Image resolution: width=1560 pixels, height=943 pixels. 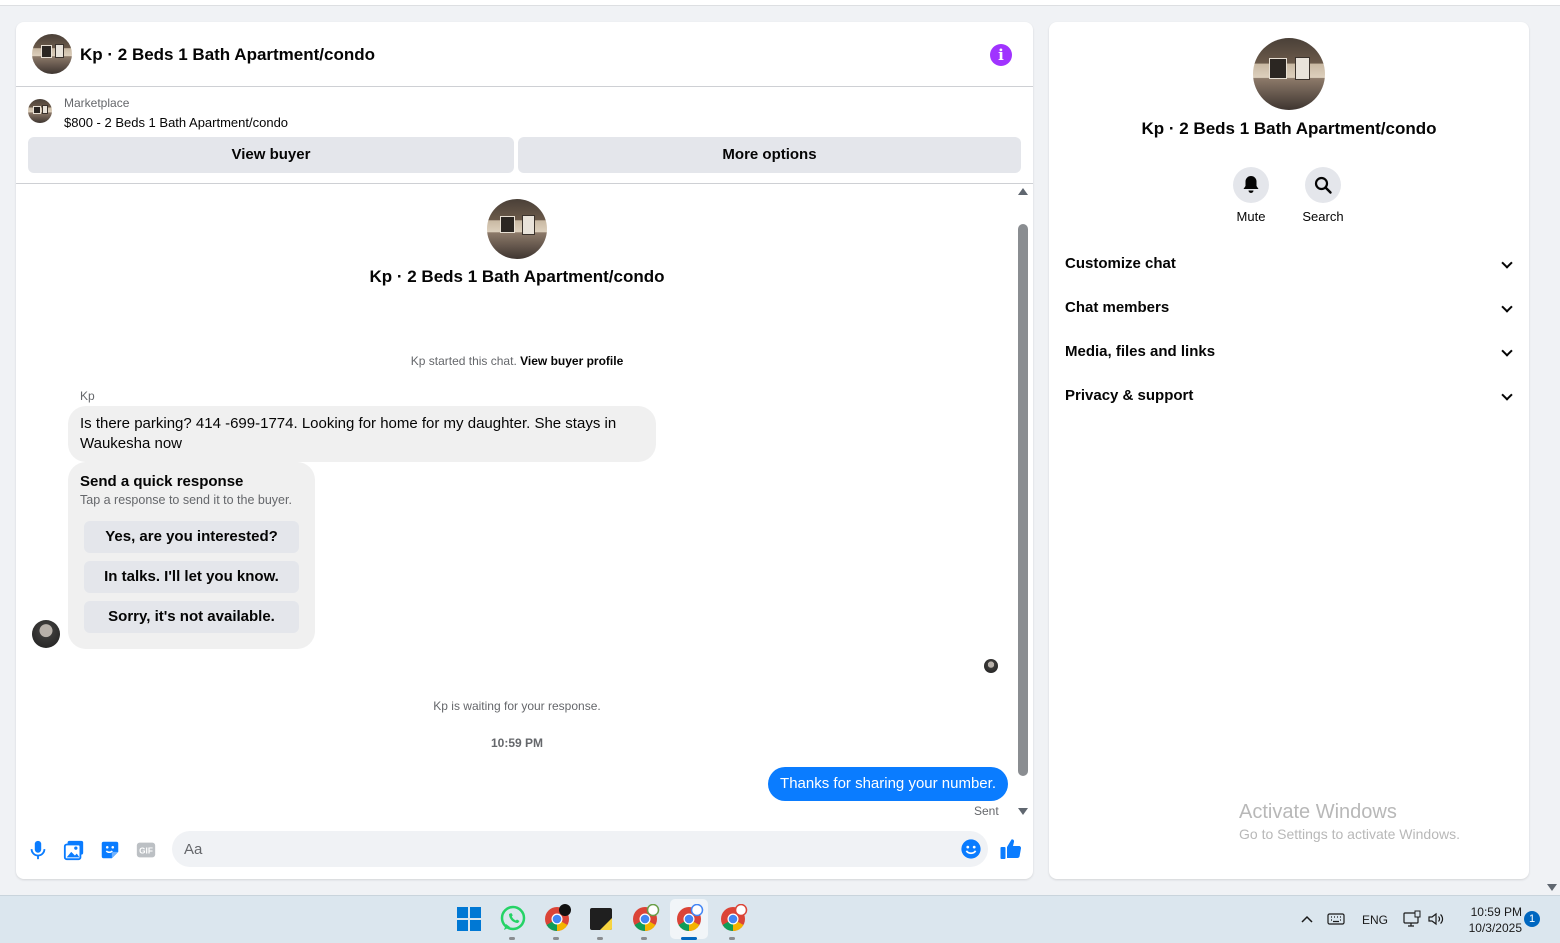 I want to click on chat-header: Kp · 2 Beds 1 Bath Apartment/condo i, so click(x=524, y=54).